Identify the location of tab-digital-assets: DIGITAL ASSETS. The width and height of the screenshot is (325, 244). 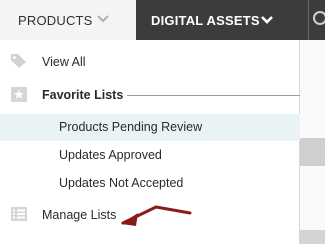
(222, 20).